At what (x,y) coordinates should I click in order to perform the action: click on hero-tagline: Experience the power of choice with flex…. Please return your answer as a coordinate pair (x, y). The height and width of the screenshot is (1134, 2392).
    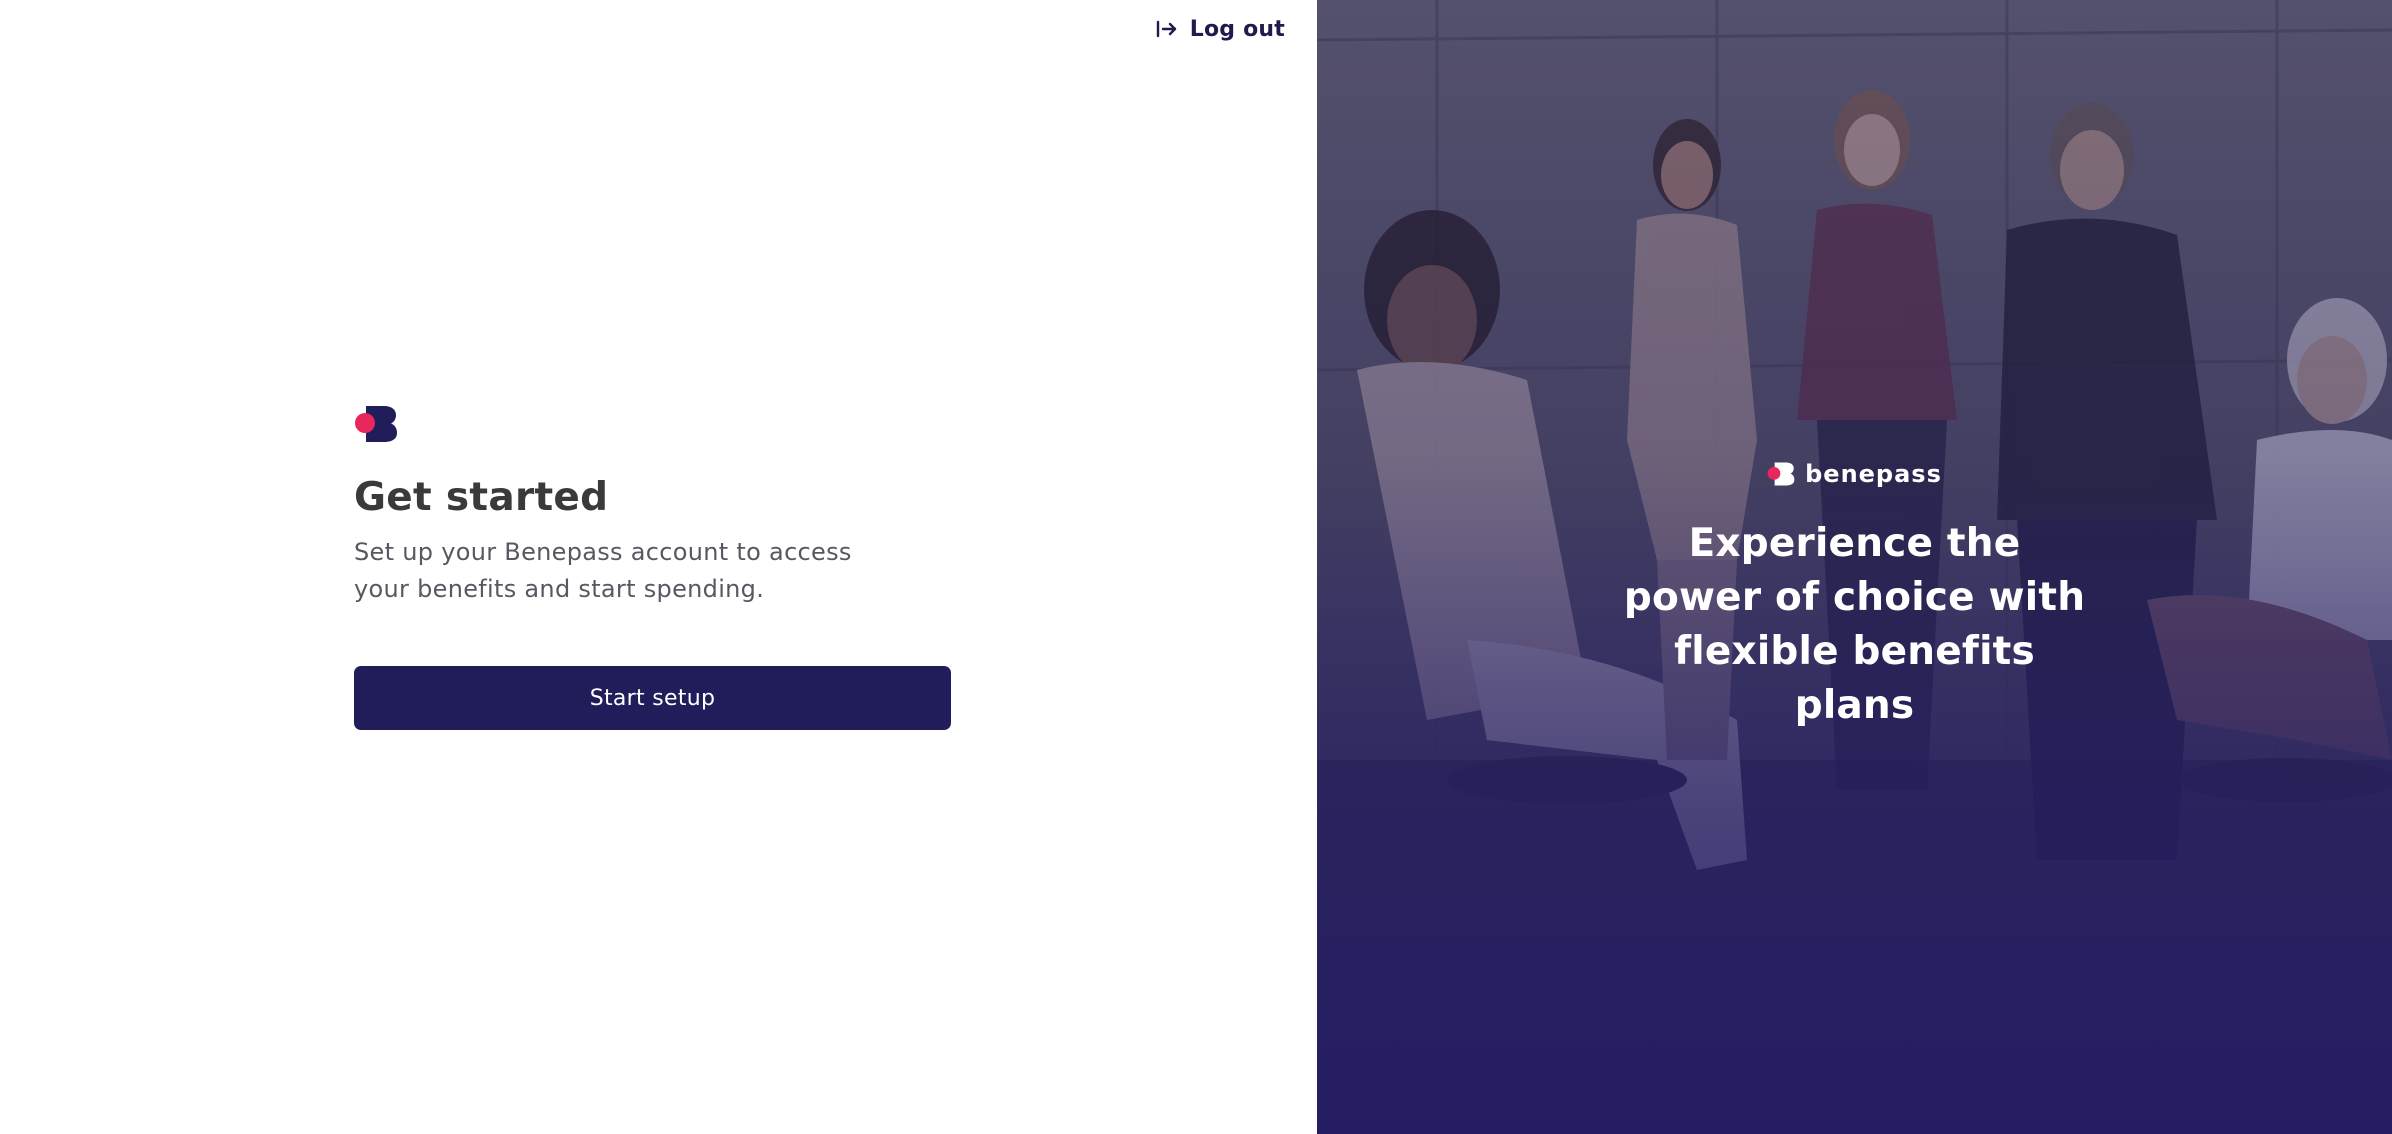
    Looking at the image, I should click on (1854, 624).